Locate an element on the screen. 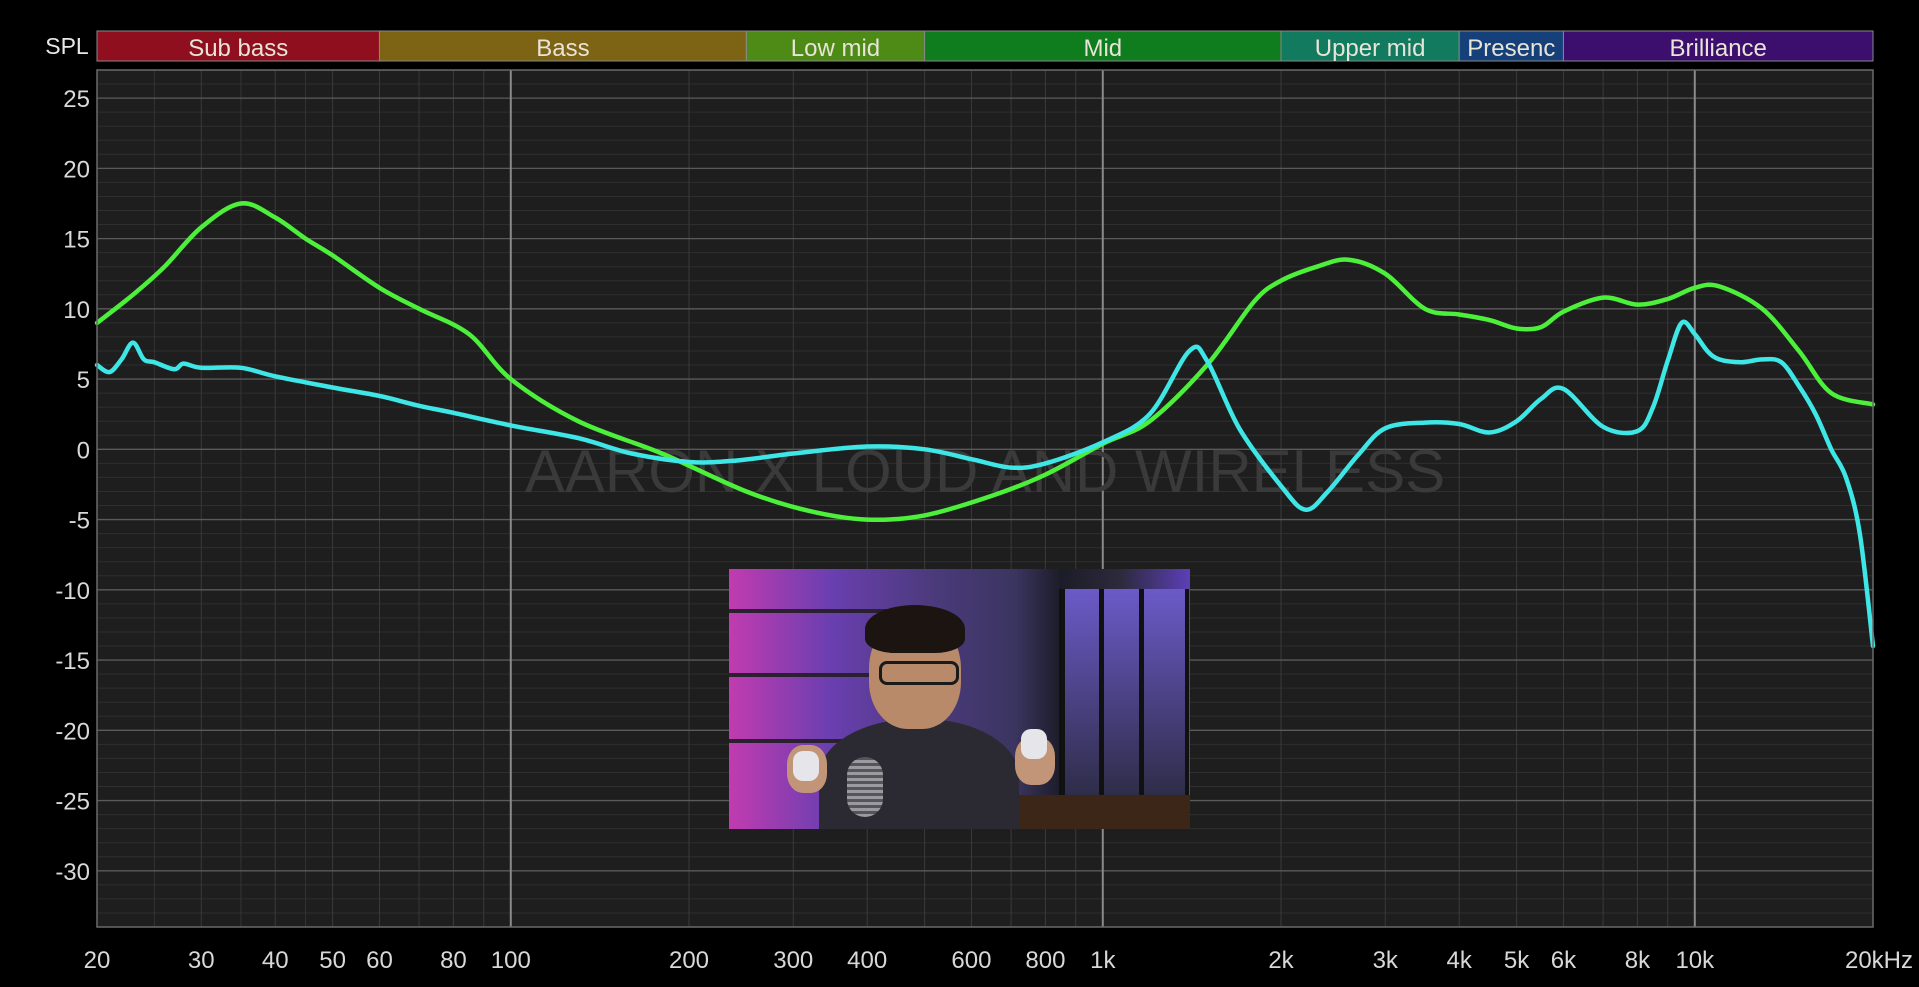  x-tick-label: 100 is located at coordinates (511, 960).